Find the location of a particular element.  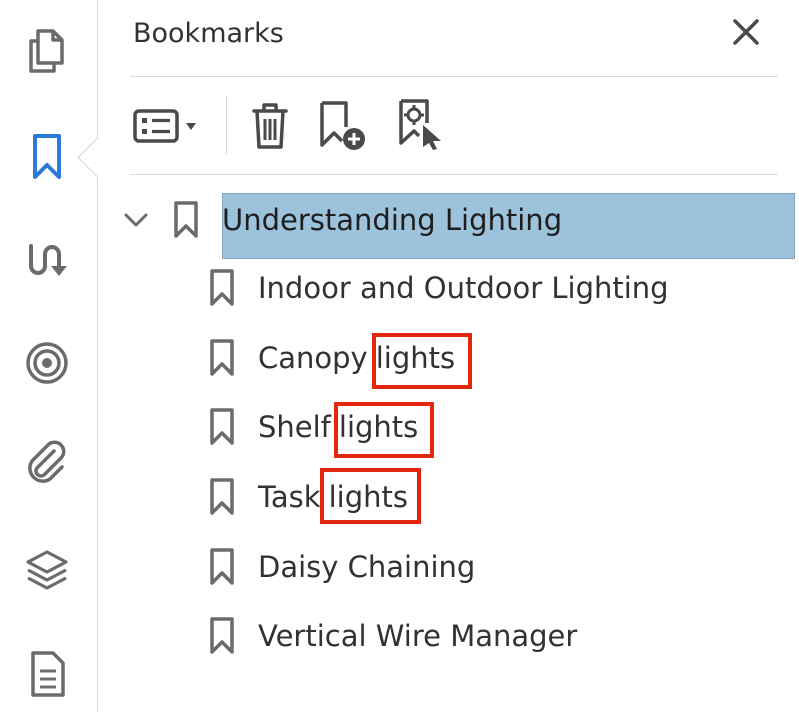

bookmark-item-daisy-chaining: Daisy Chaining is located at coordinates (341, 567).